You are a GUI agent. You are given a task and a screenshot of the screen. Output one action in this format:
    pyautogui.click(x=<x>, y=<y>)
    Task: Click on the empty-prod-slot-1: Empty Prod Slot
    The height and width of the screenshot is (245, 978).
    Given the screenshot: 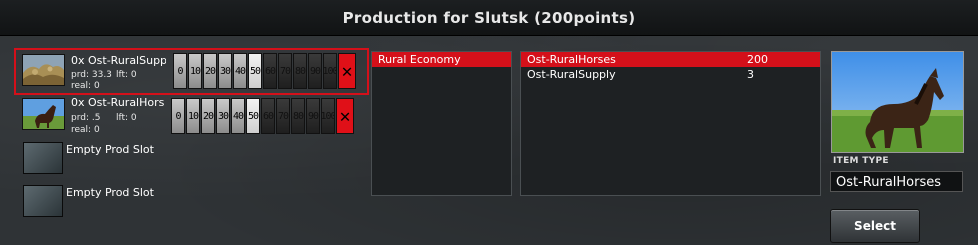 What is the action you would take?
    pyautogui.click(x=100, y=158)
    